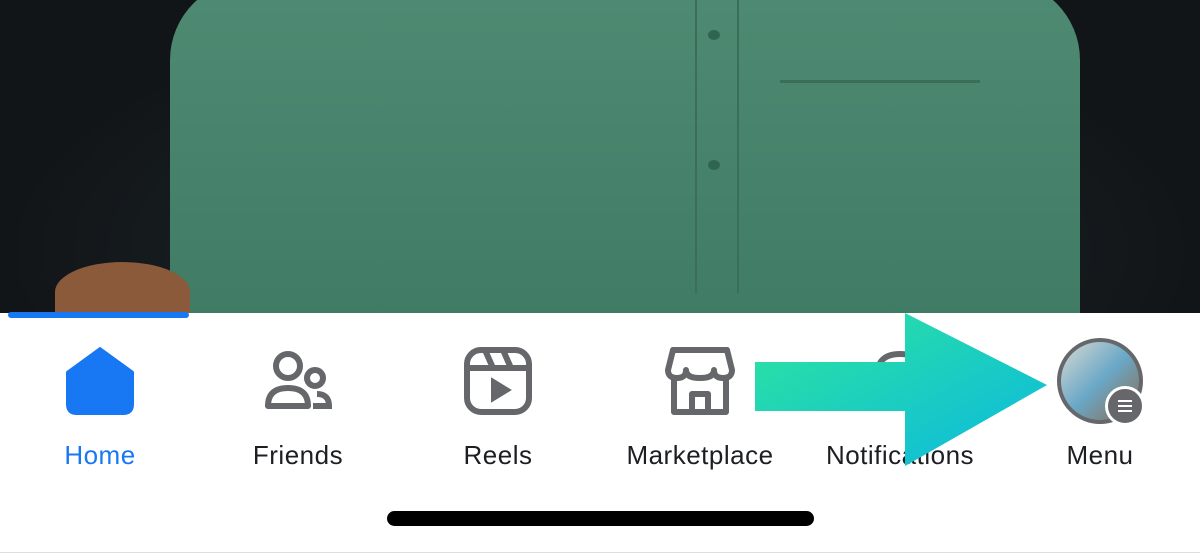  What do you see at coordinates (100, 381) in the screenshot?
I see `home-icon` at bounding box center [100, 381].